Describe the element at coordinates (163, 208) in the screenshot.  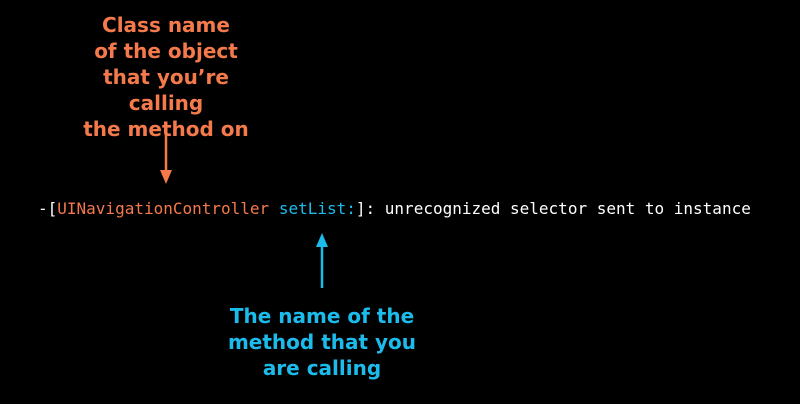
I see `class-name: UINavigationController` at that location.